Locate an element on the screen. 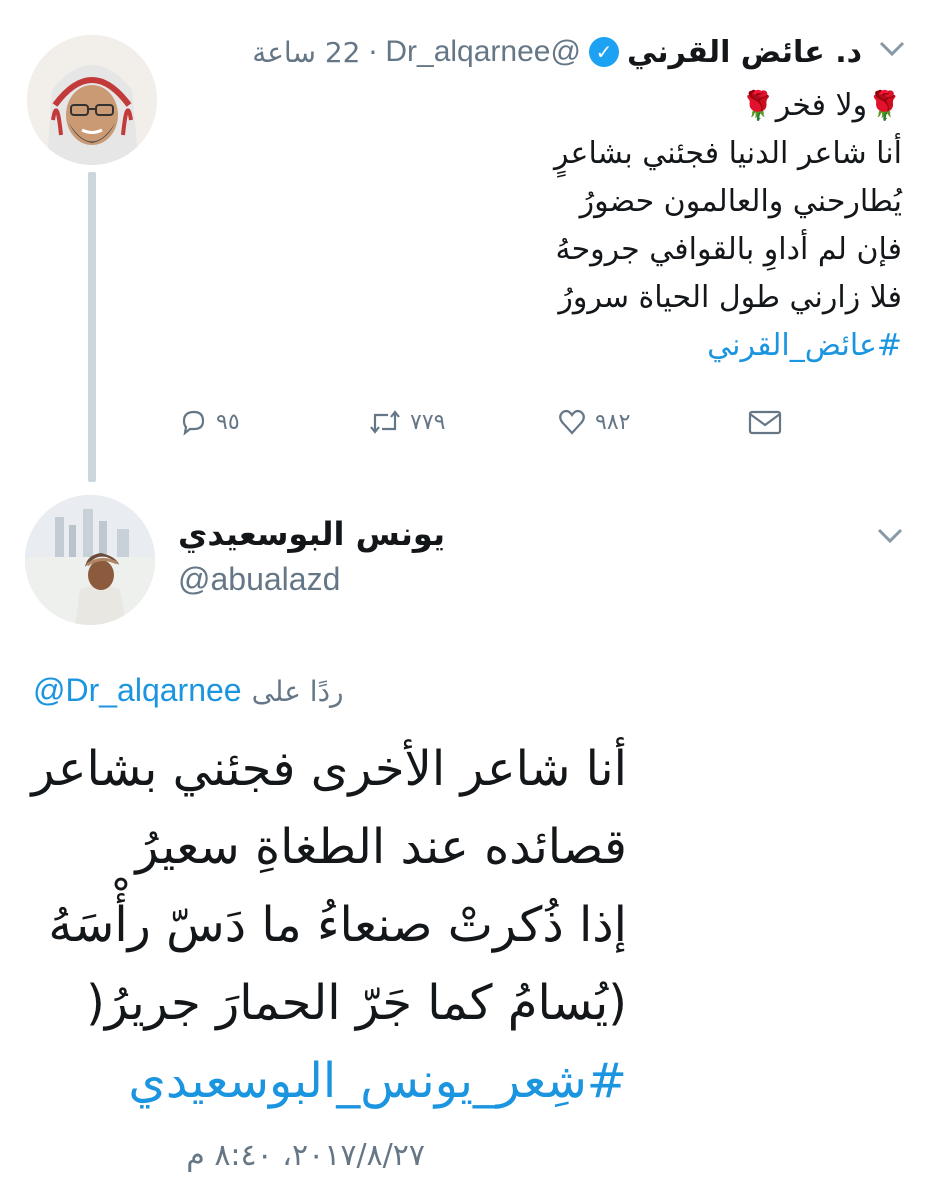  poem-line-1: أنا شاعر الأخرى فجئني بشاعر is located at coordinates (329, 769).